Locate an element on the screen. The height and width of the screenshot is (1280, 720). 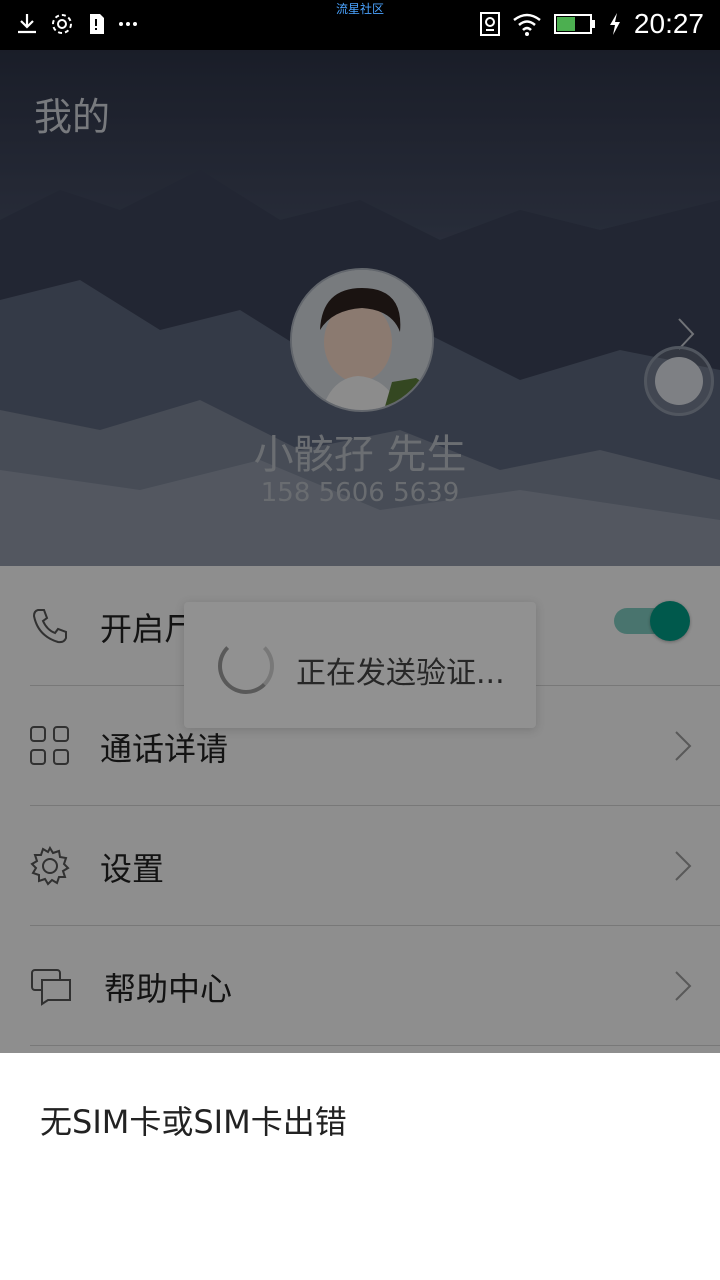
status-right-icons: 20:27 is located at coordinates (591, 24).